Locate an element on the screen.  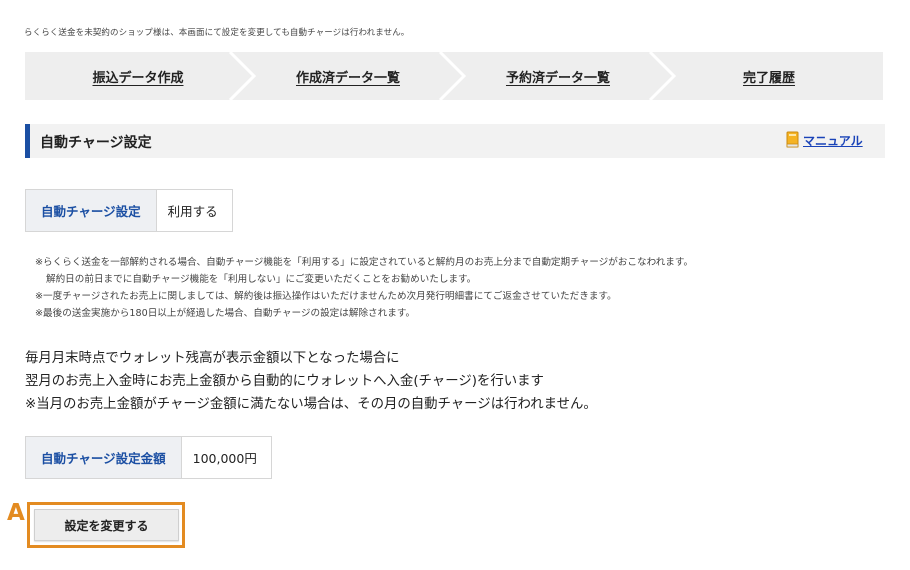
step-completed-history: 完了履歴 is located at coordinates (769, 76).